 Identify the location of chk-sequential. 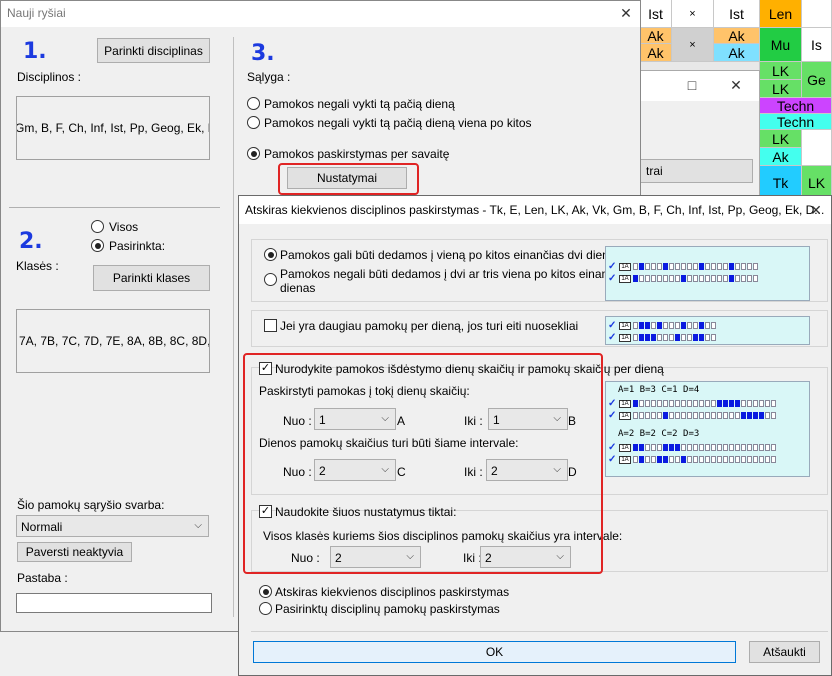
(270, 325).